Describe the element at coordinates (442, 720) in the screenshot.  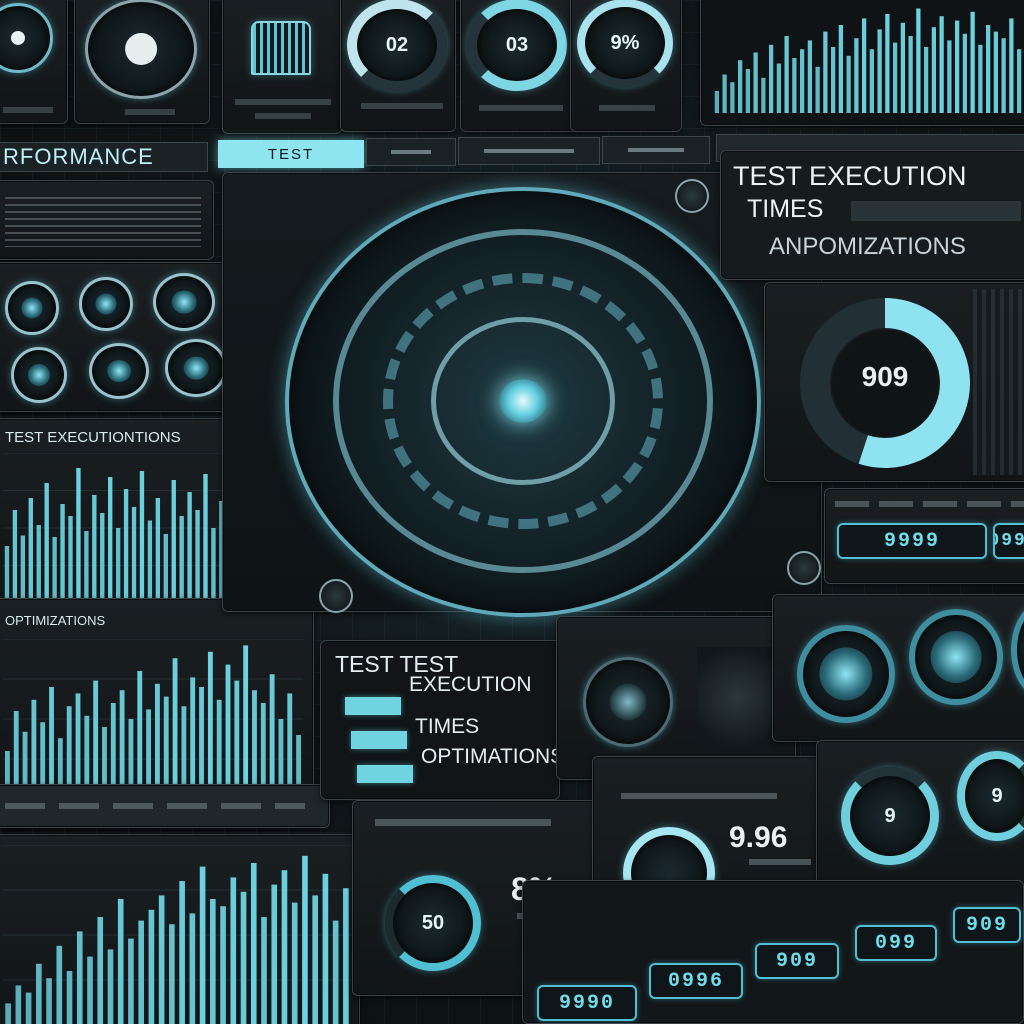
I see `legend-panel: TEST TEST EXECUTION TIMES OPTIMATIONS` at that location.